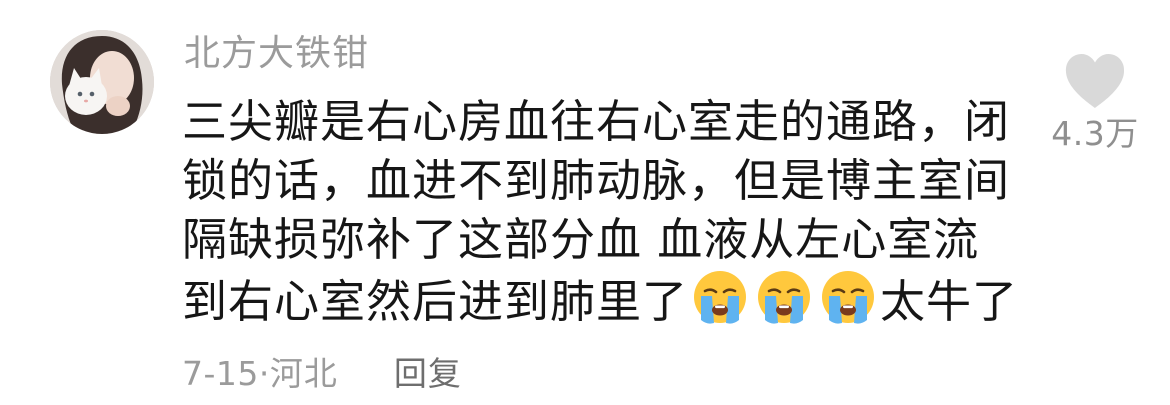 This screenshot has width=1170, height=405. What do you see at coordinates (1095, 81) in the screenshot?
I see `heart-icon` at bounding box center [1095, 81].